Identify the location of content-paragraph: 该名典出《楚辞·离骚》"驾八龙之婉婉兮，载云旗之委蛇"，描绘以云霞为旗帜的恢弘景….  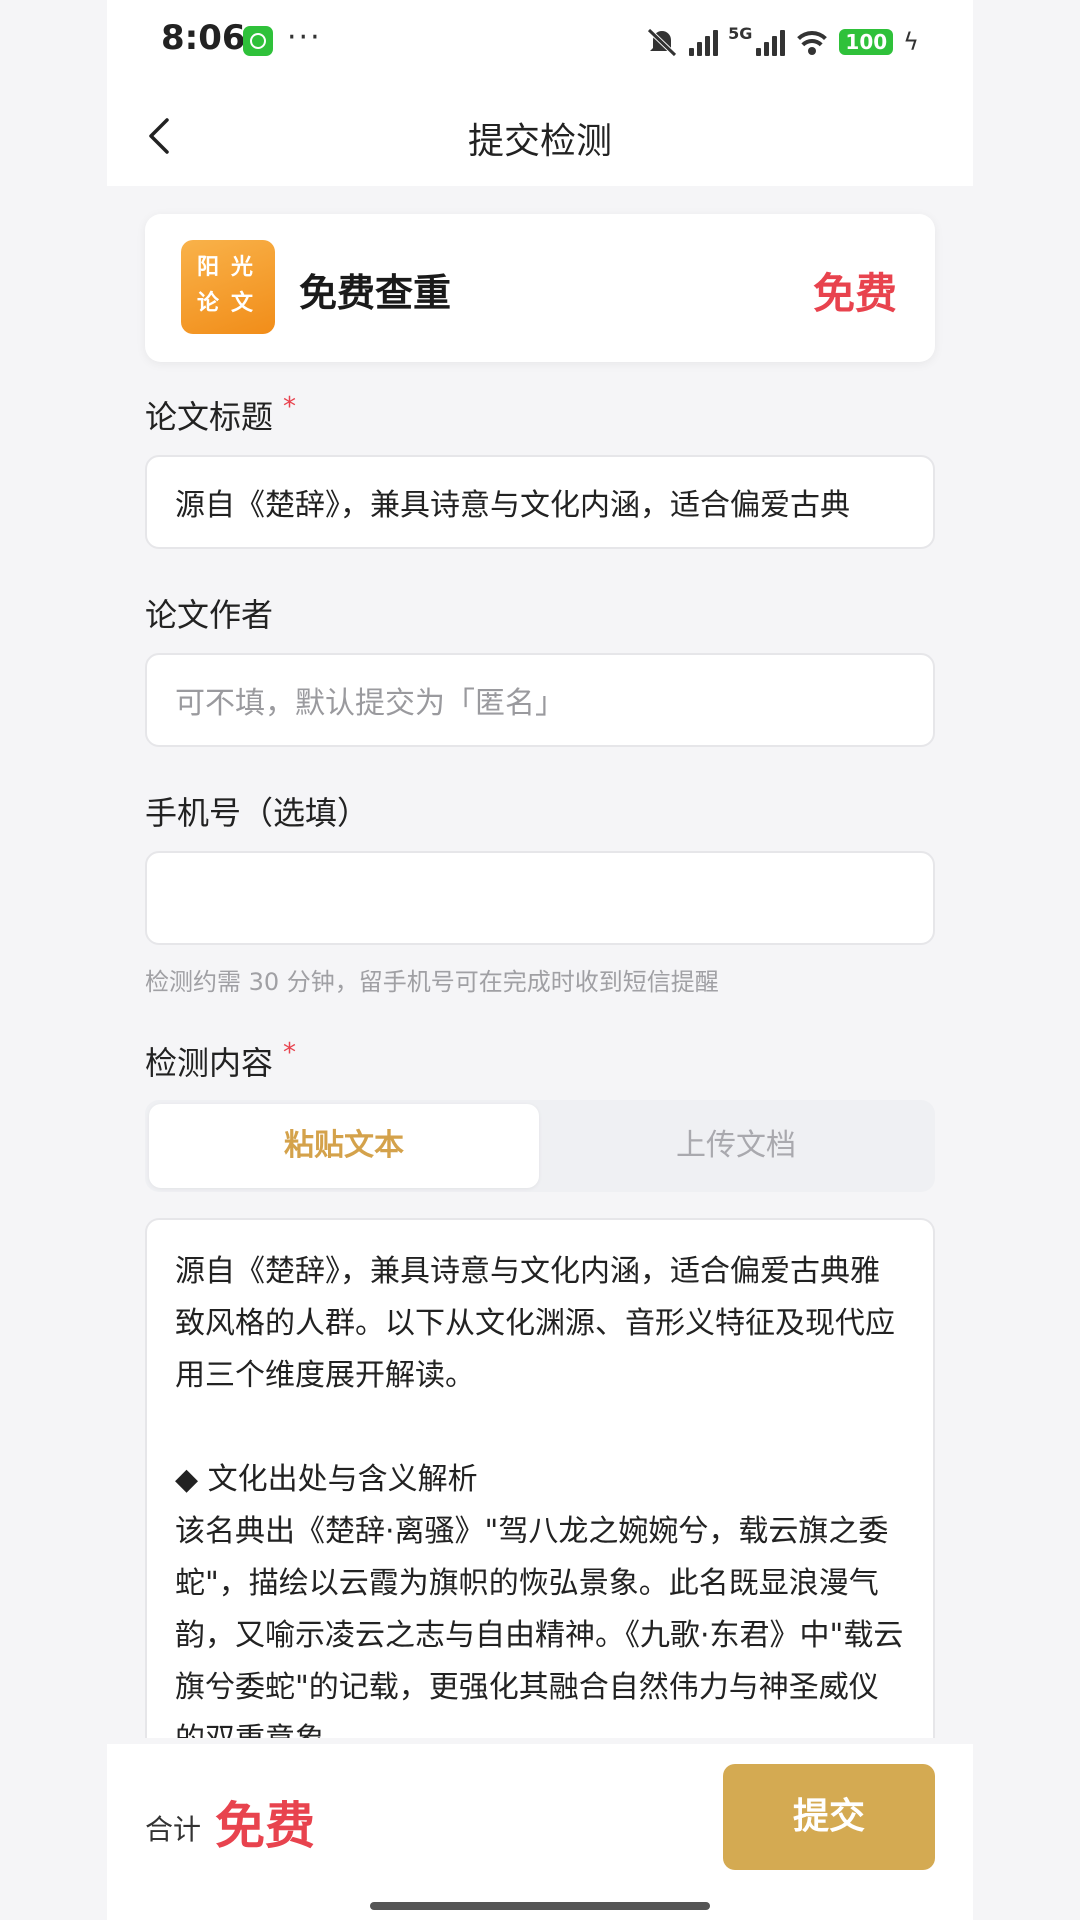
(539, 1626).